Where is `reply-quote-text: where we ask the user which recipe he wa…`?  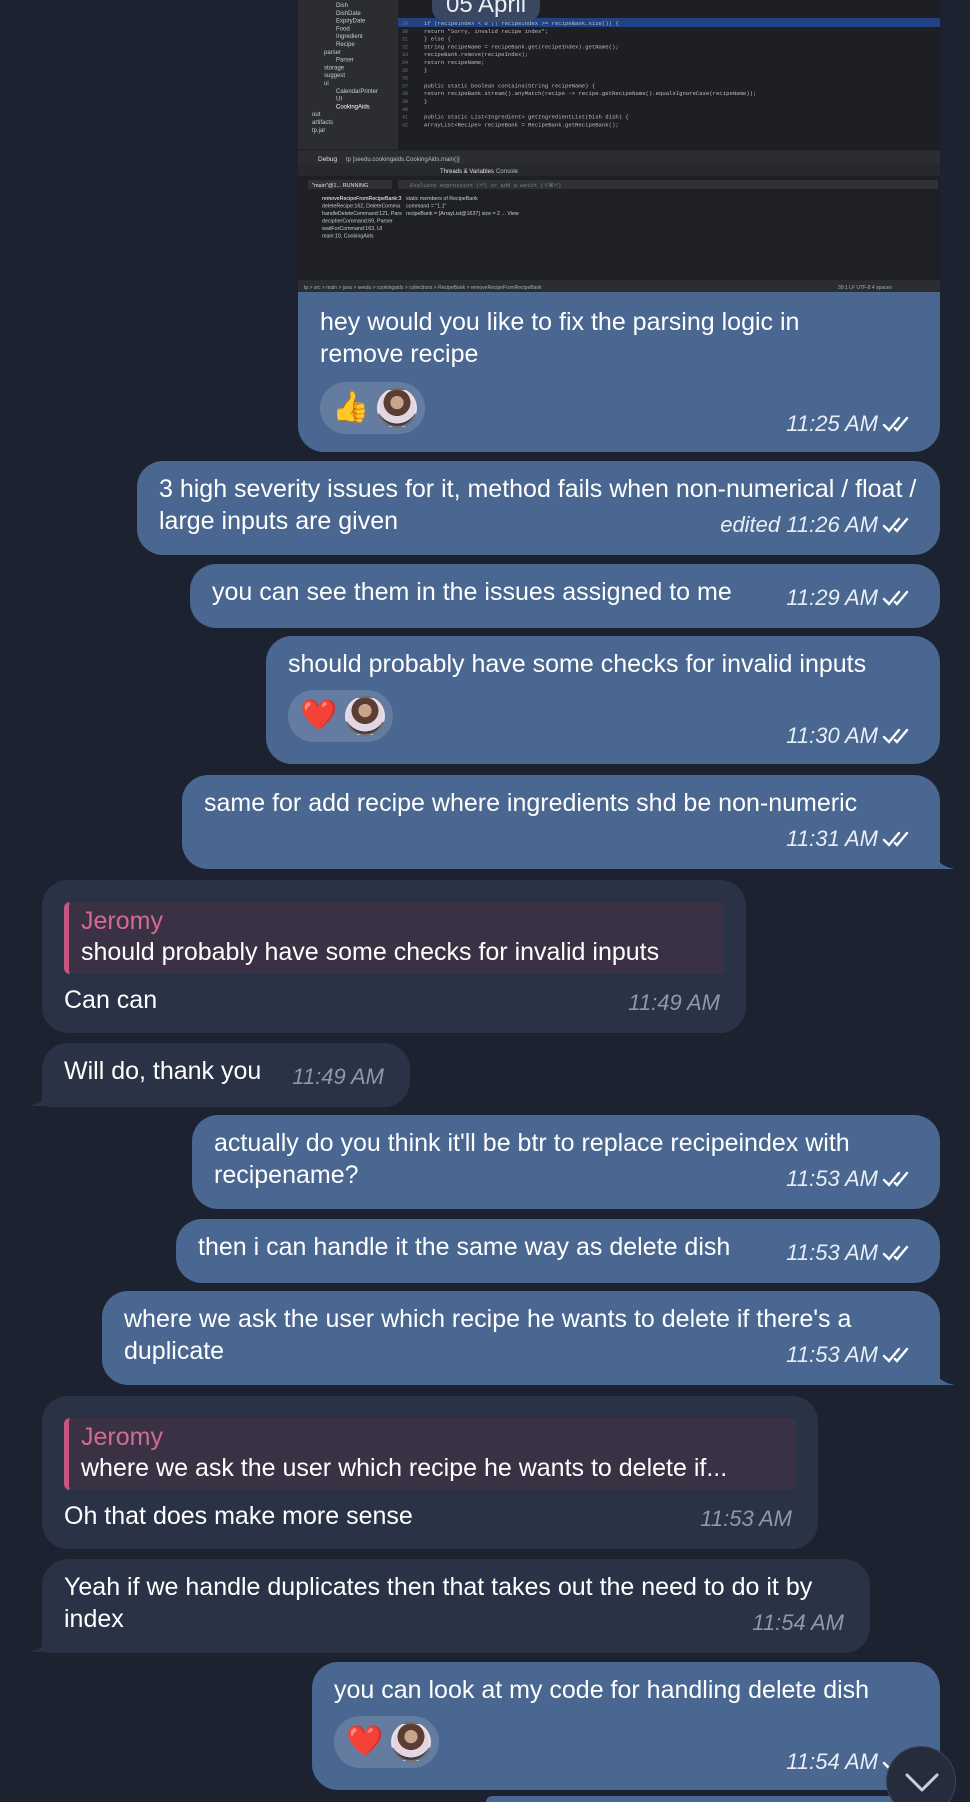
reply-quote-text: where we ask the user which recipe he wa… is located at coordinates (404, 1468).